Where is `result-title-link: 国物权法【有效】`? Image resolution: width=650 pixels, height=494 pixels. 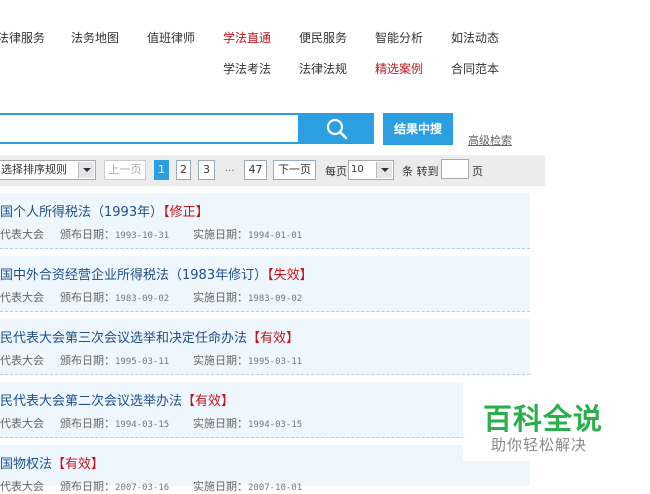
result-title-link: 国物权法【有效】 is located at coordinates (52, 462).